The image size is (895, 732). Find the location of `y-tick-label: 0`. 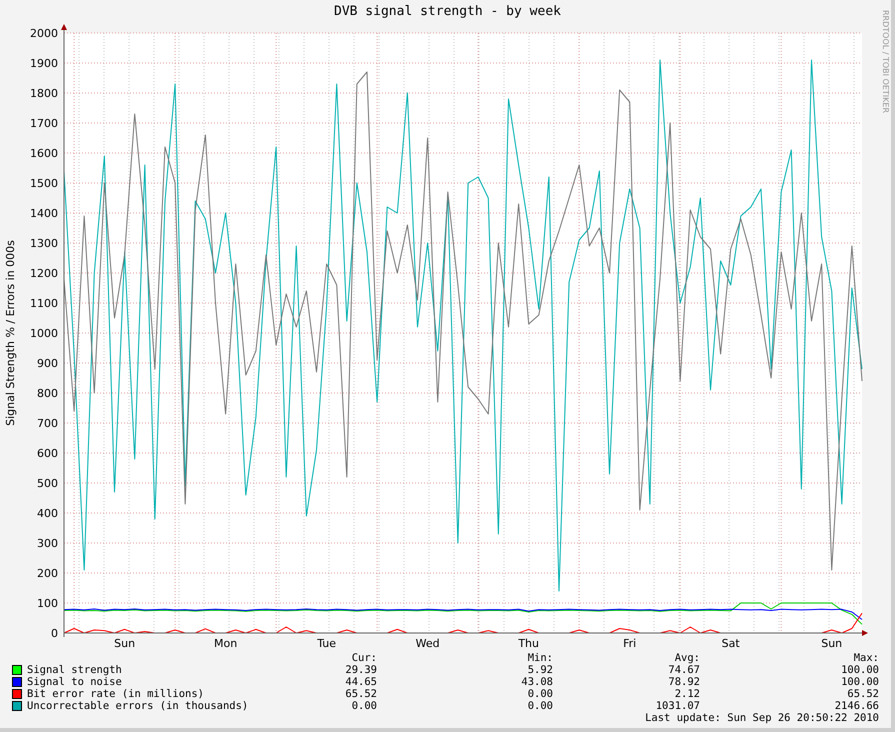

y-tick-label: 0 is located at coordinates (54, 633).